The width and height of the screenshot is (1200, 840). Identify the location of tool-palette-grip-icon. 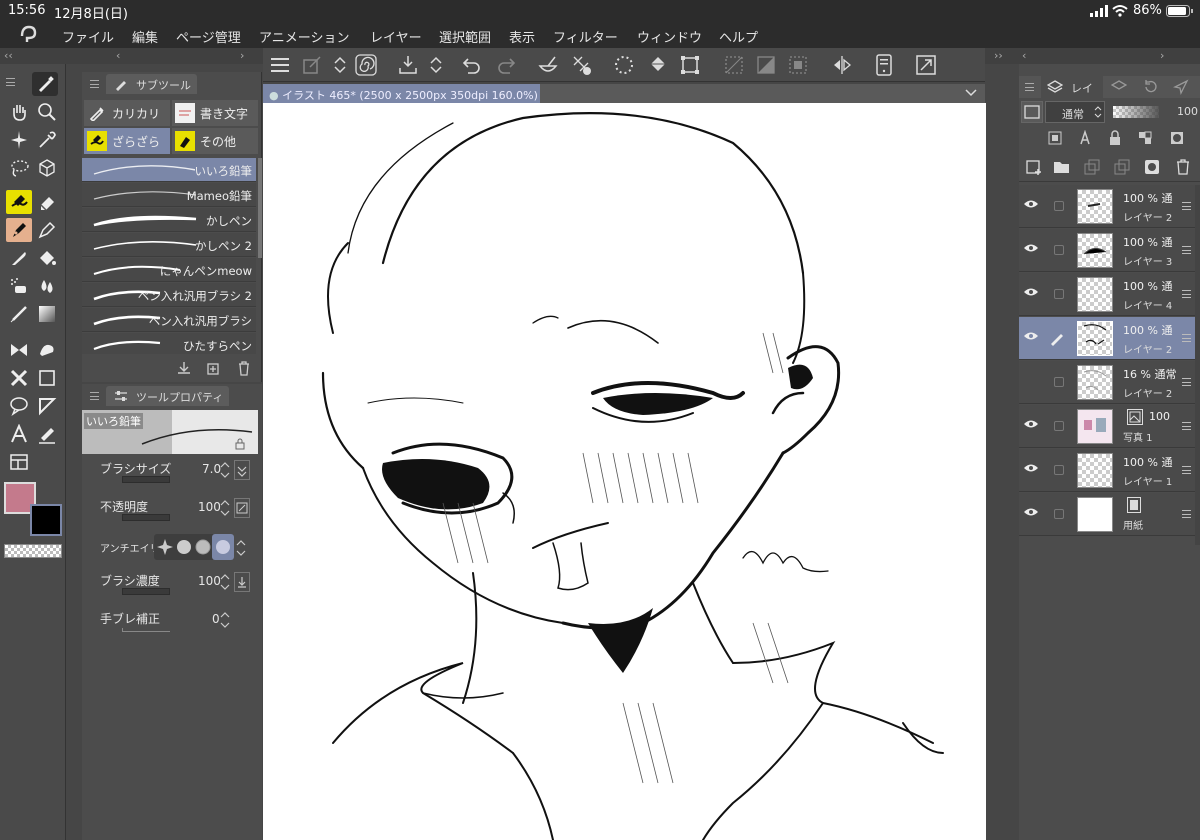
(10, 82).